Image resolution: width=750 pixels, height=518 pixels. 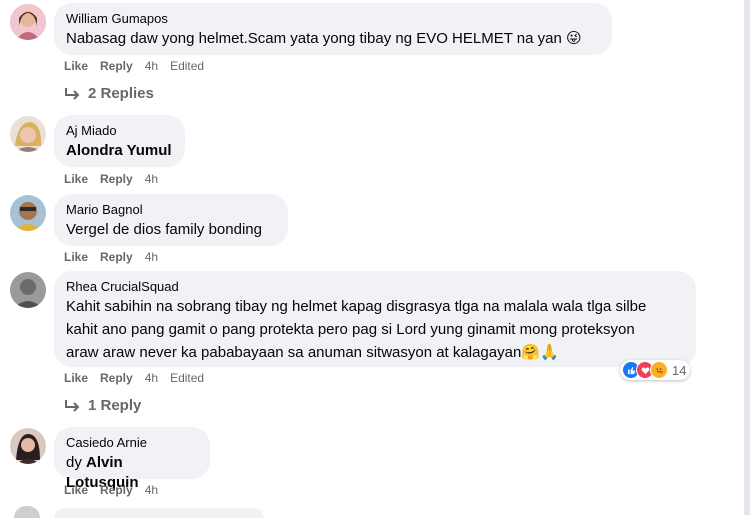 I want to click on comment-author: Casiedo Arnie, so click(x=132, y=443).